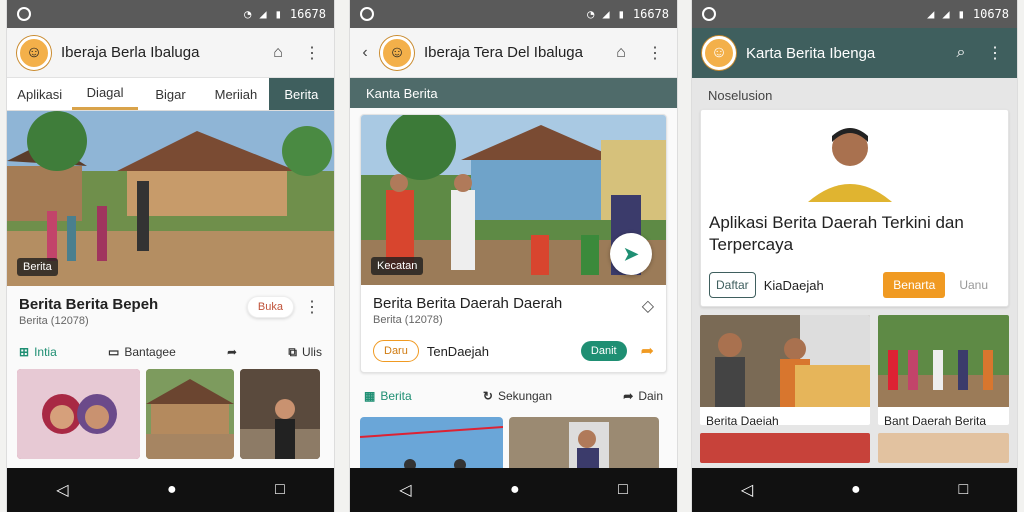 The height and width of the screenshot is (512, 1024). What do you see at coordinates (370, 396) in the screenshot?
I see `news-icon: ▦` at bounding box center [370, 396].